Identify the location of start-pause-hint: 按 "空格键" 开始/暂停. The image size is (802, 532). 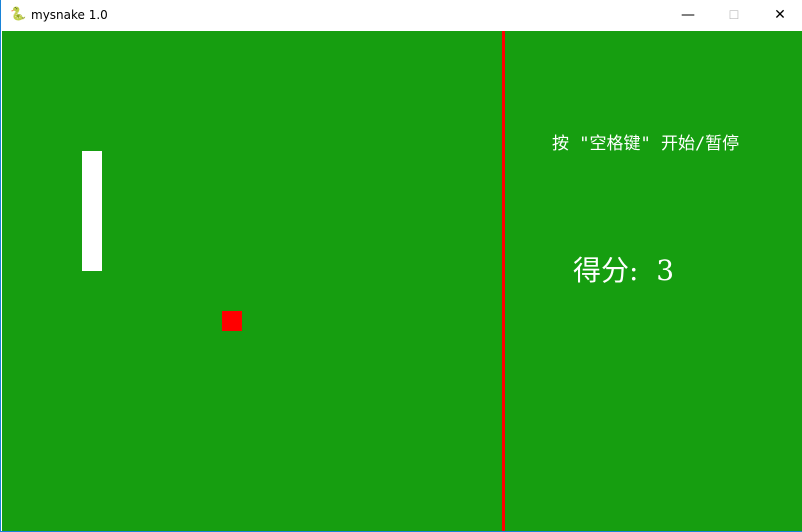
(646, 144).